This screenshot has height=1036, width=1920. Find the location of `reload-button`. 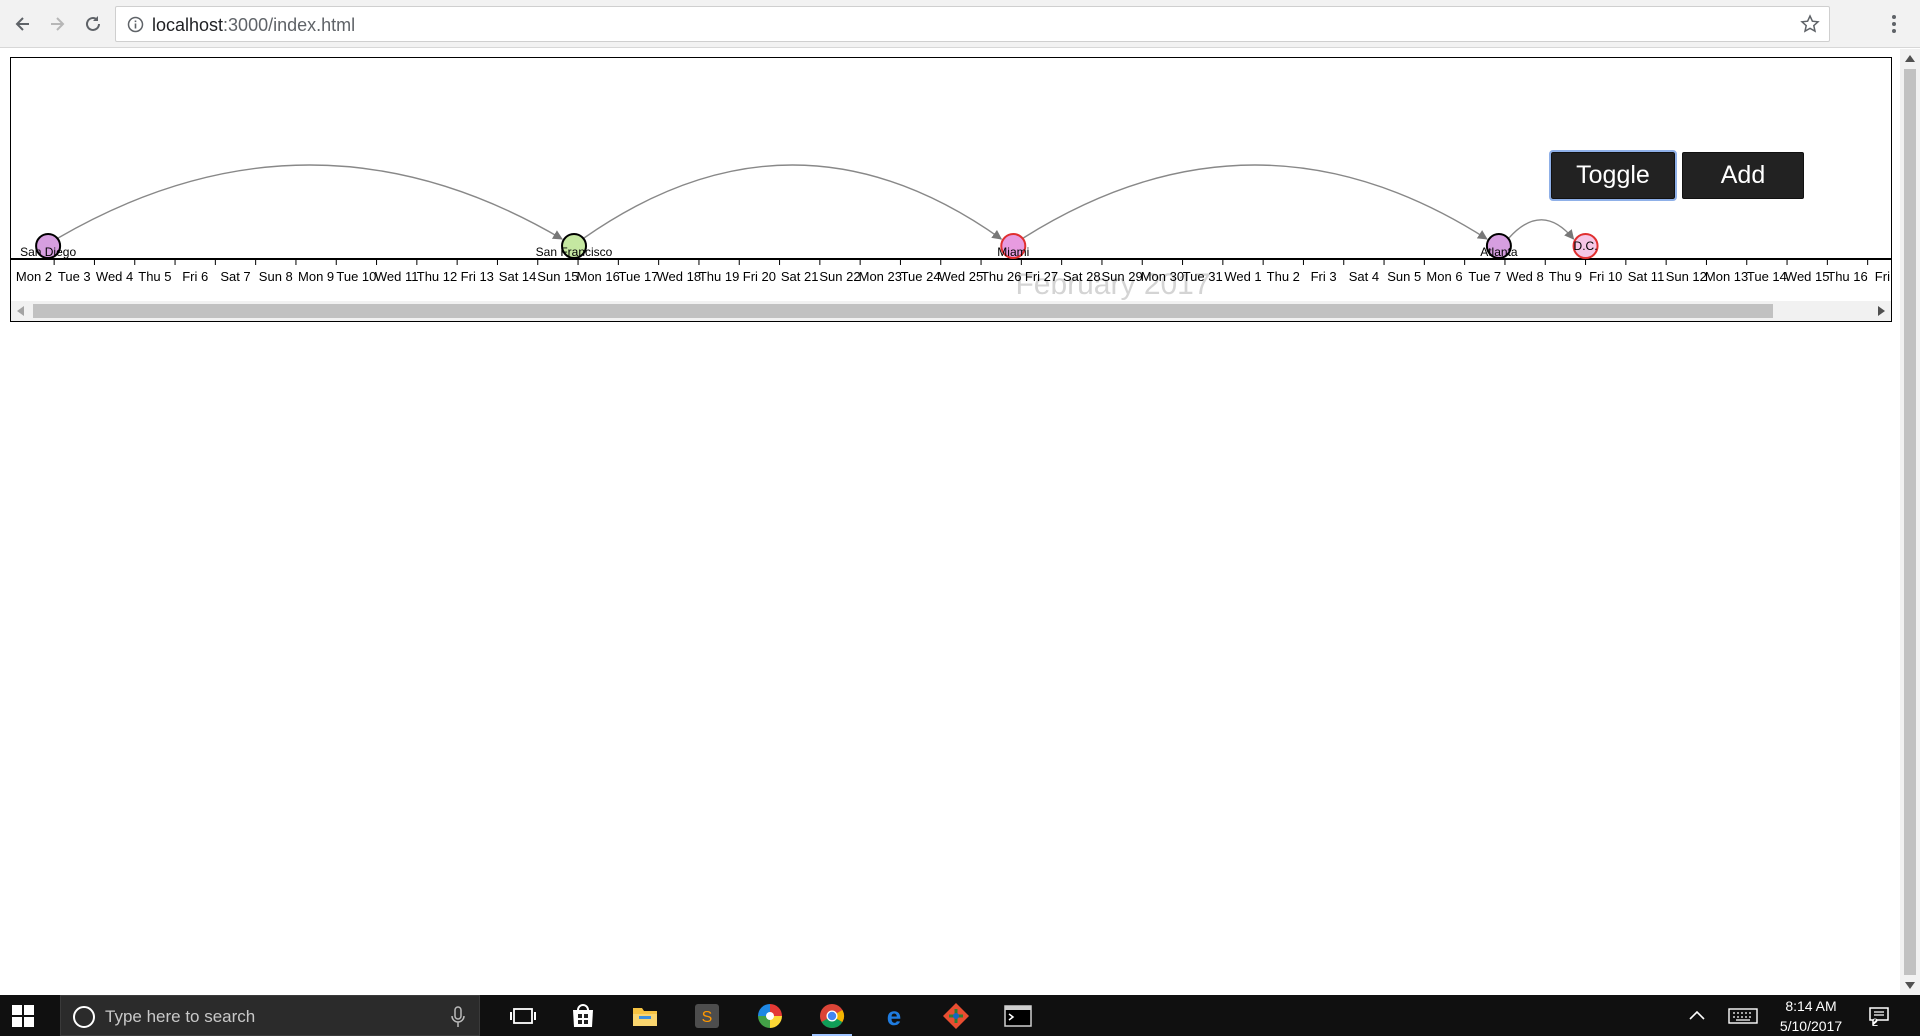

reload-button is located at coordinates (93, 24).